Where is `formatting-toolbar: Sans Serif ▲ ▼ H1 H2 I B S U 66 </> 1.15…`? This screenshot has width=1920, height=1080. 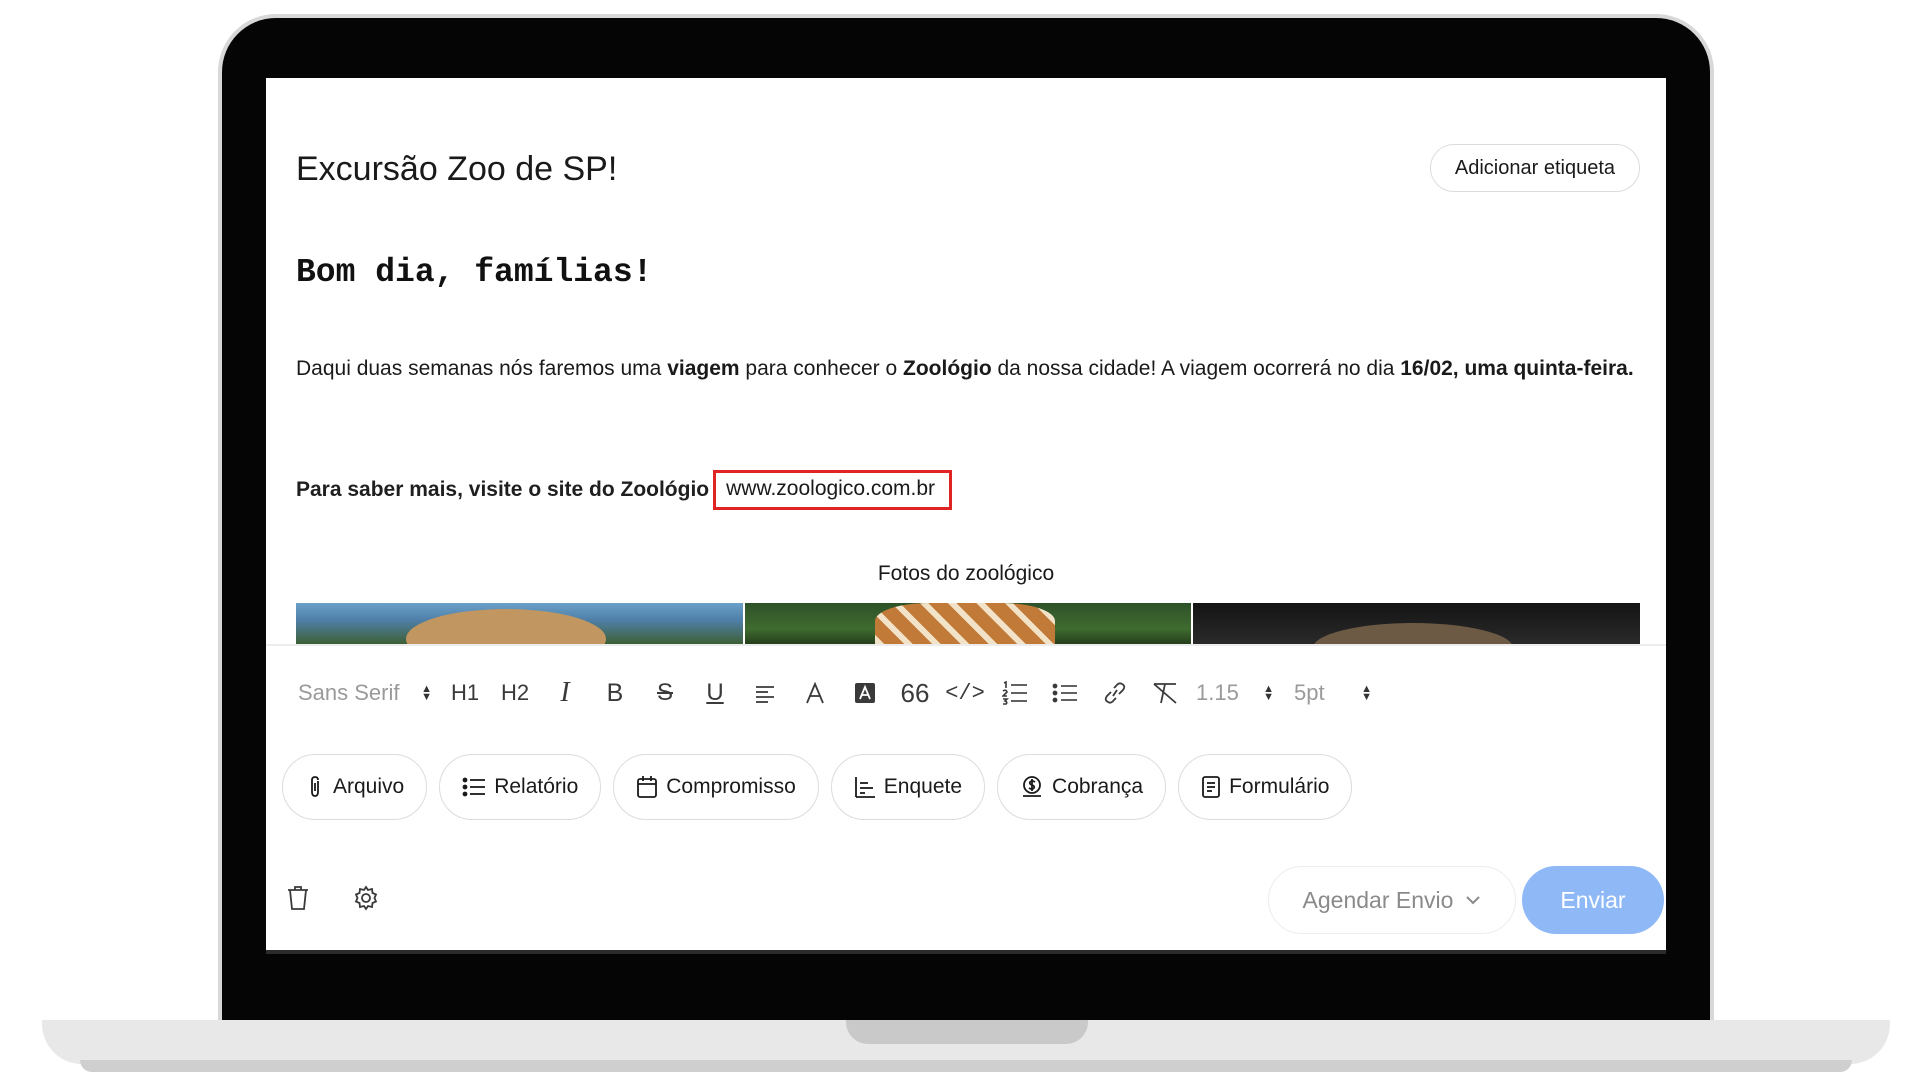 formatting-toolbar: Sans Serif ▲ ▼ H1 H2 I B S U 66 </> 1.15… is located at coordinates (839, 693).